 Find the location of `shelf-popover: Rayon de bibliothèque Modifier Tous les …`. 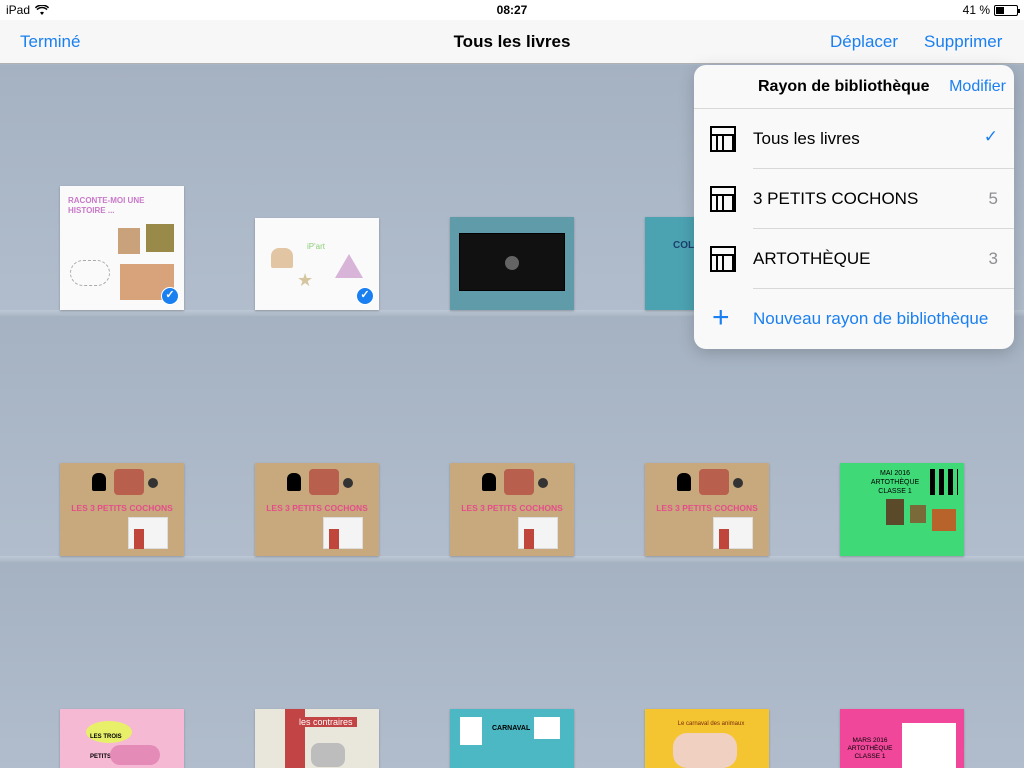

shelf-popover: Rayon de bibliothèque Modifier Tous les … is located at coordinates (854, 207).